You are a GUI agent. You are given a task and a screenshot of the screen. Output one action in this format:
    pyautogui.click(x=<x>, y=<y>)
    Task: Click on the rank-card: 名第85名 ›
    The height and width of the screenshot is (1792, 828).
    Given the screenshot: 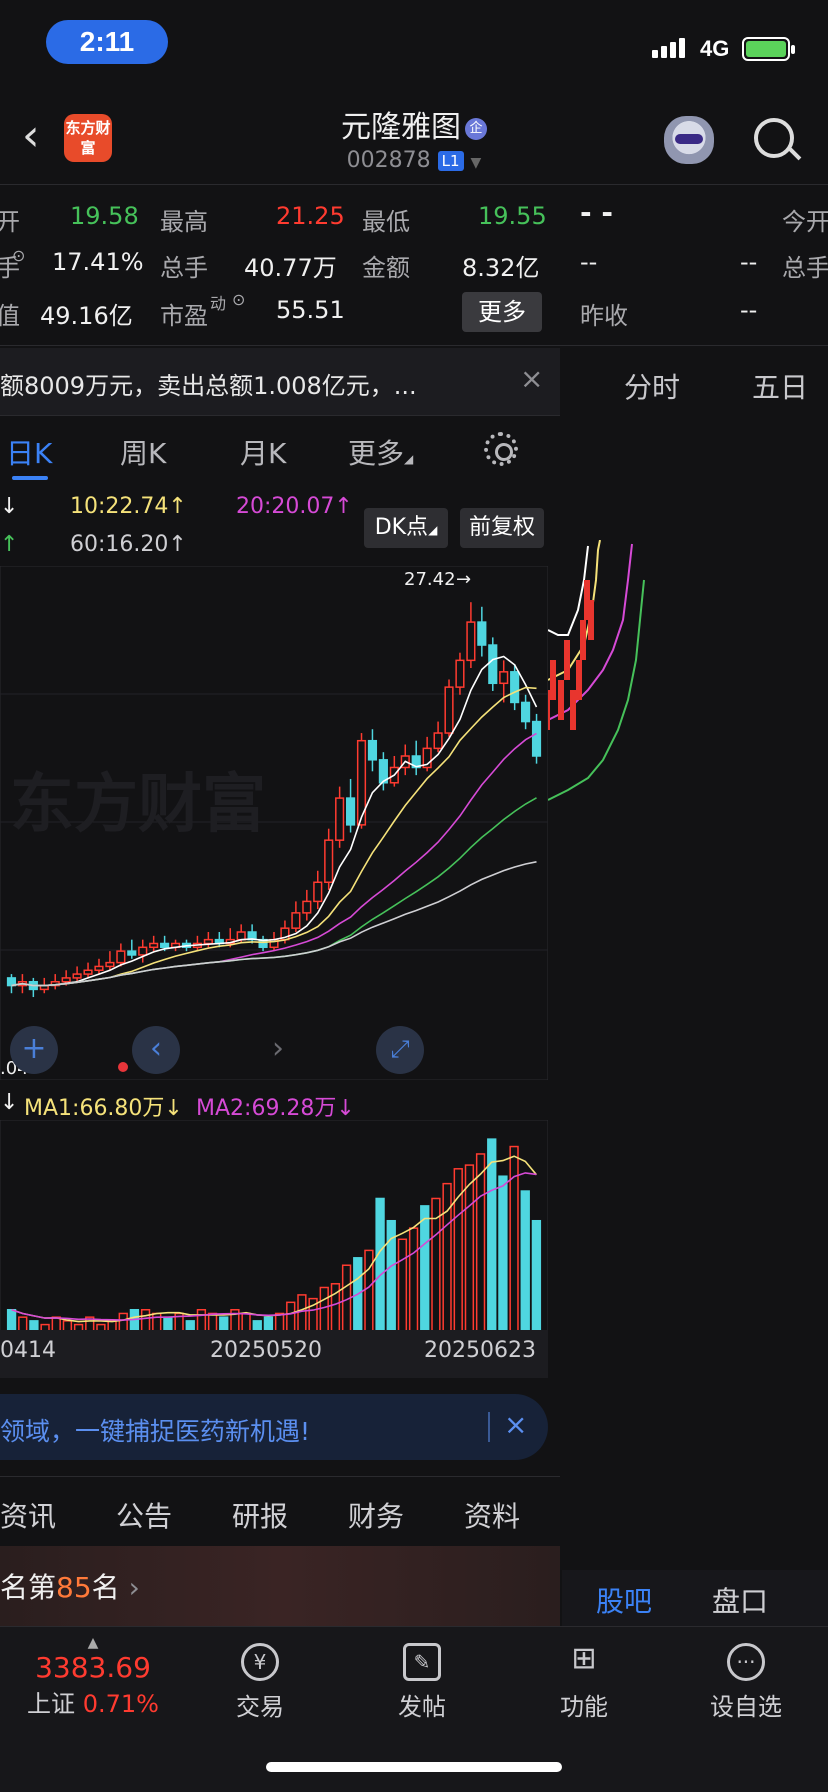 What is the action you would take?
    pyautogui.click(x=280, y=1586)
    